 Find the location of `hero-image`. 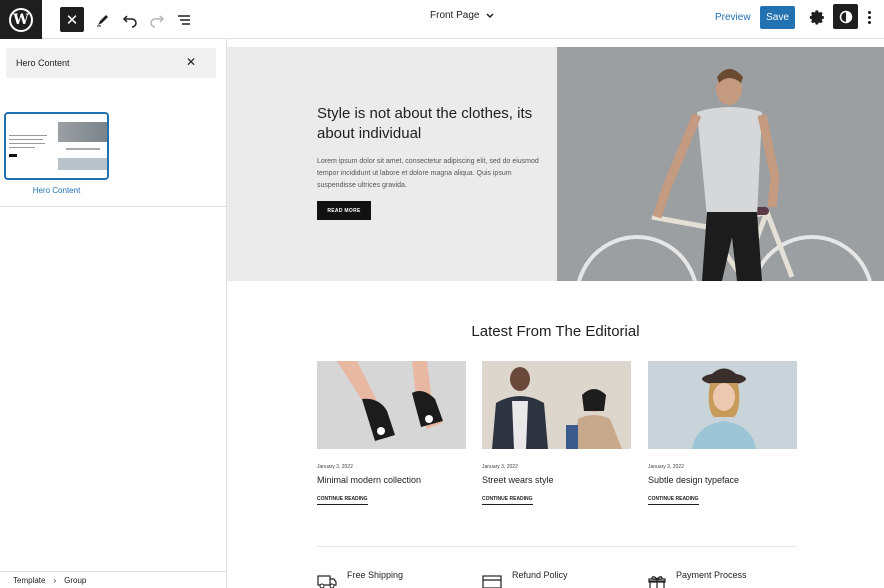

hero-image is located at coordinates (720, 164).